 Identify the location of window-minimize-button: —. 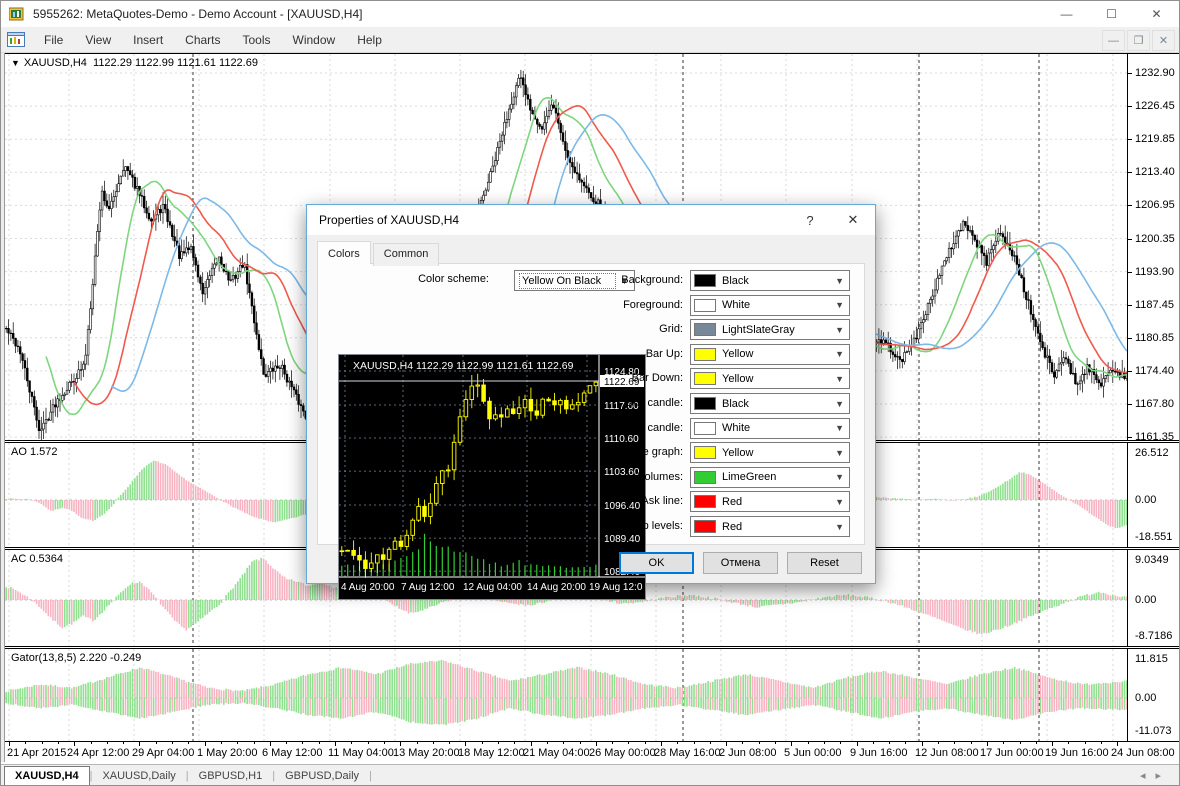
(1066, 14).